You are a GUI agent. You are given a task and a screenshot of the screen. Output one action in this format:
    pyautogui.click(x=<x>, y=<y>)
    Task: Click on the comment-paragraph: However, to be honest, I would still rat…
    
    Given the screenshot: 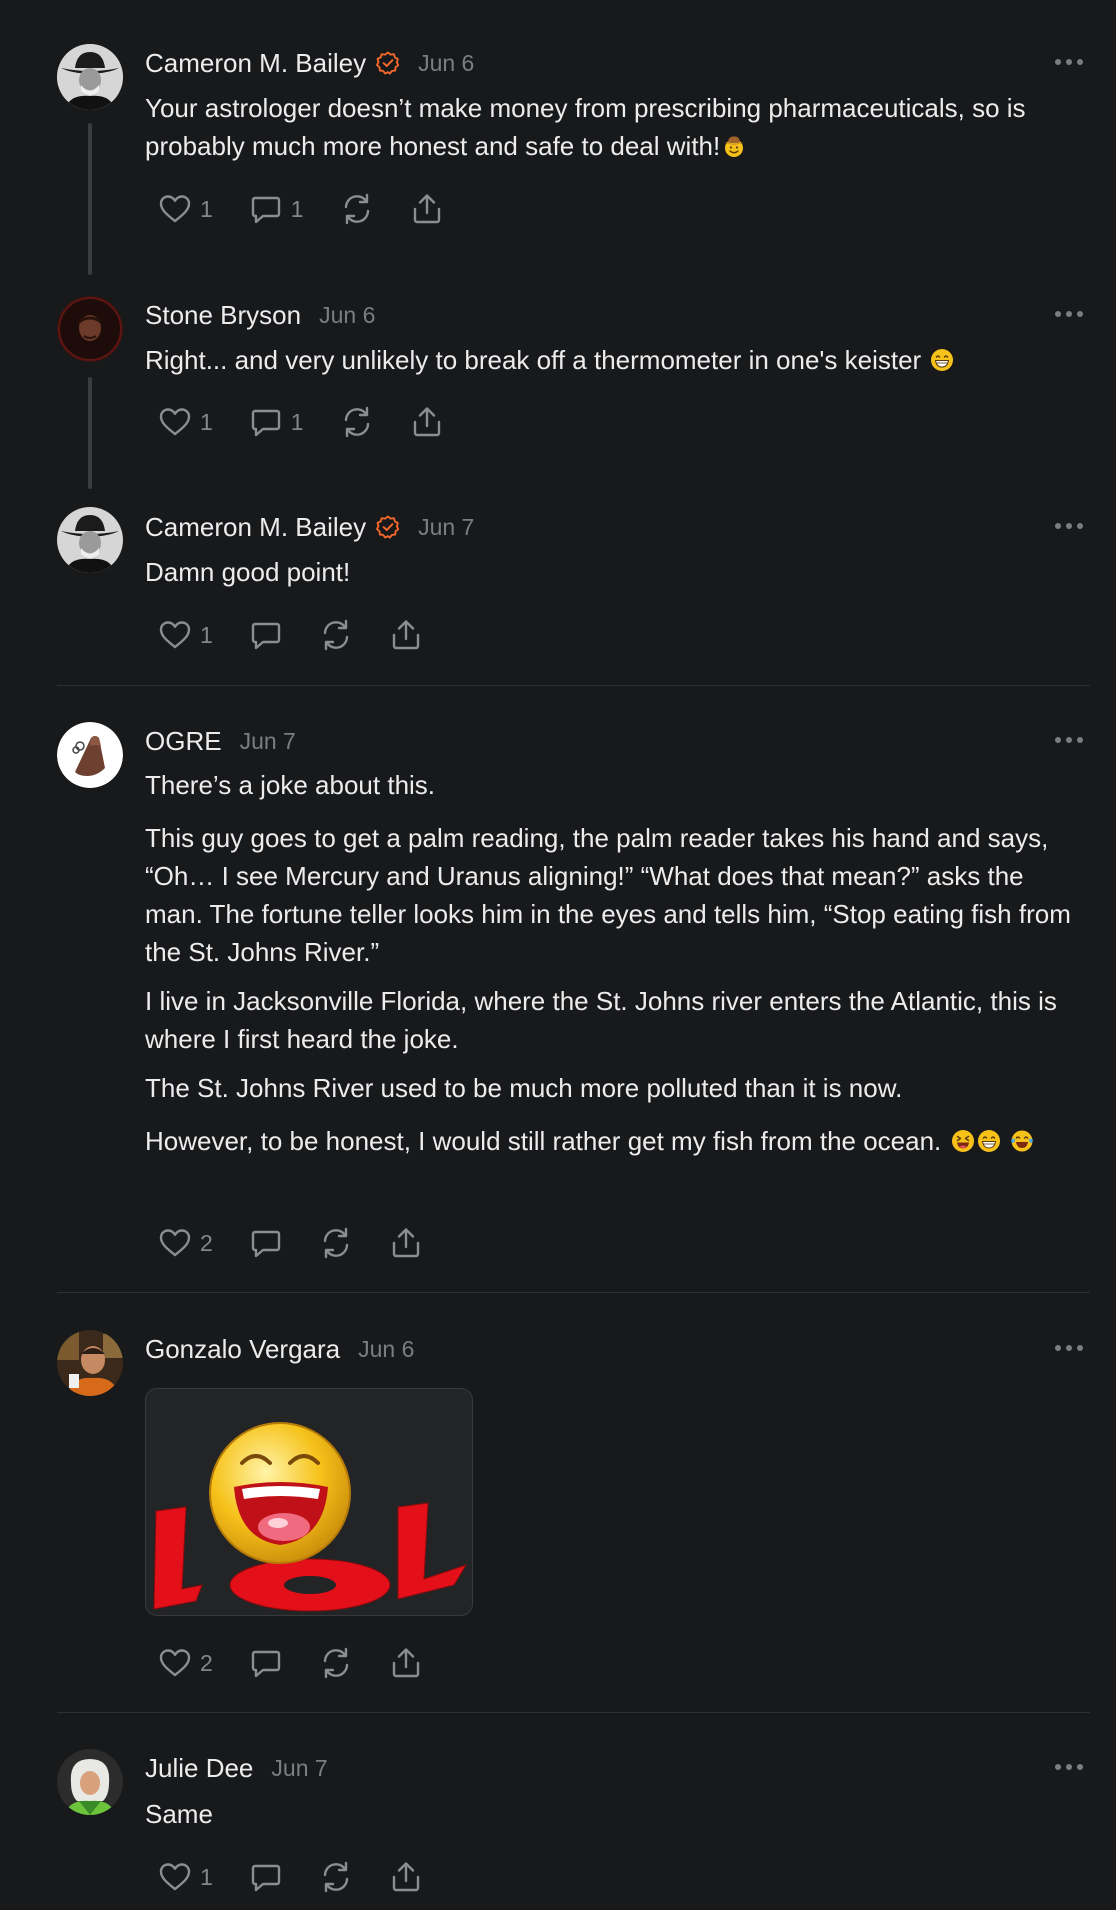 What is the action you would take?
    pyautogui.click(x=543, y=1141)
    